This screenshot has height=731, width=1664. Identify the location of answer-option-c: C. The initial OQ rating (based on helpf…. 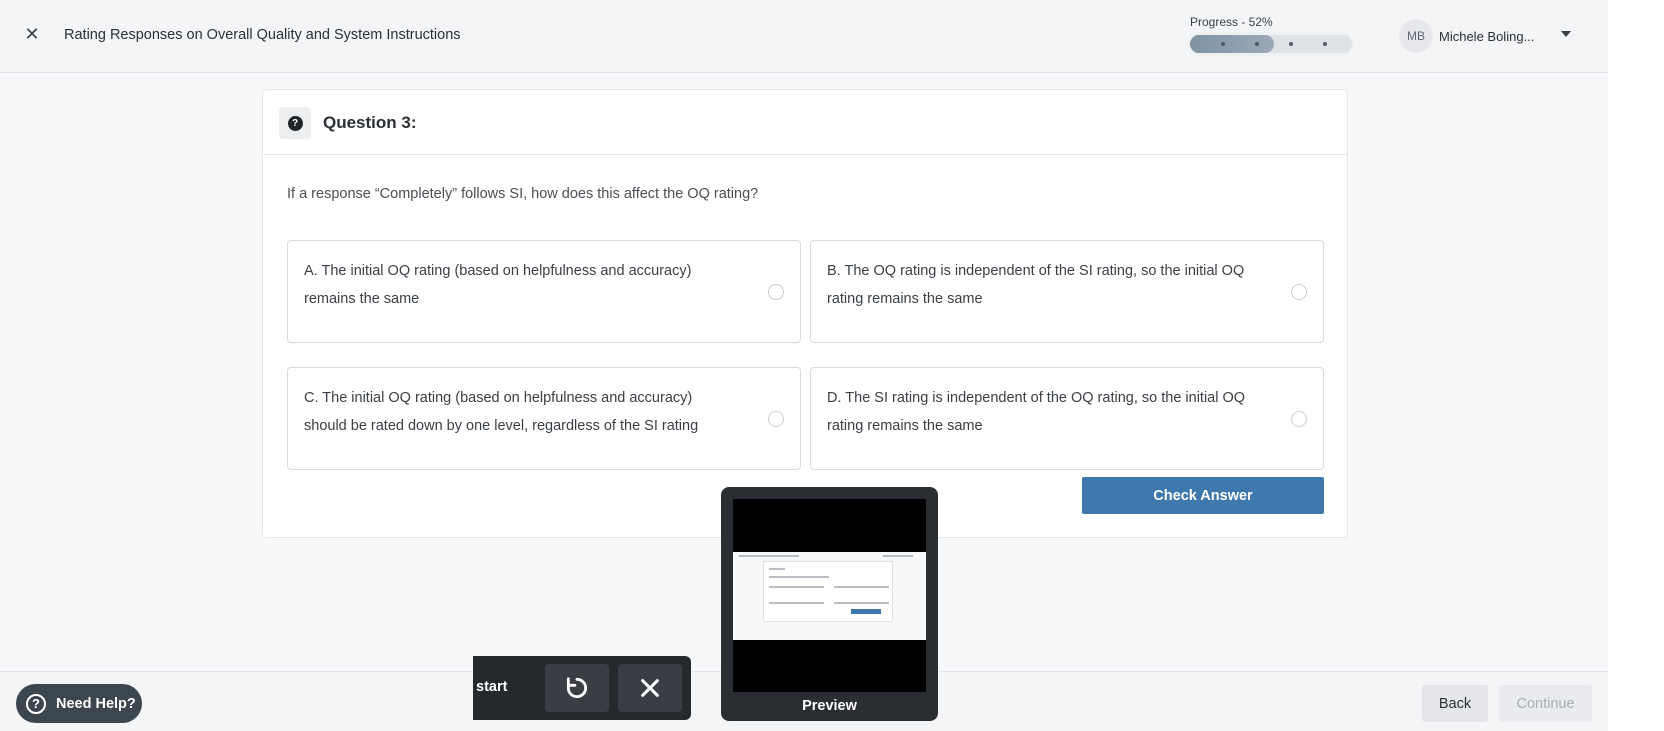
(544, 418).